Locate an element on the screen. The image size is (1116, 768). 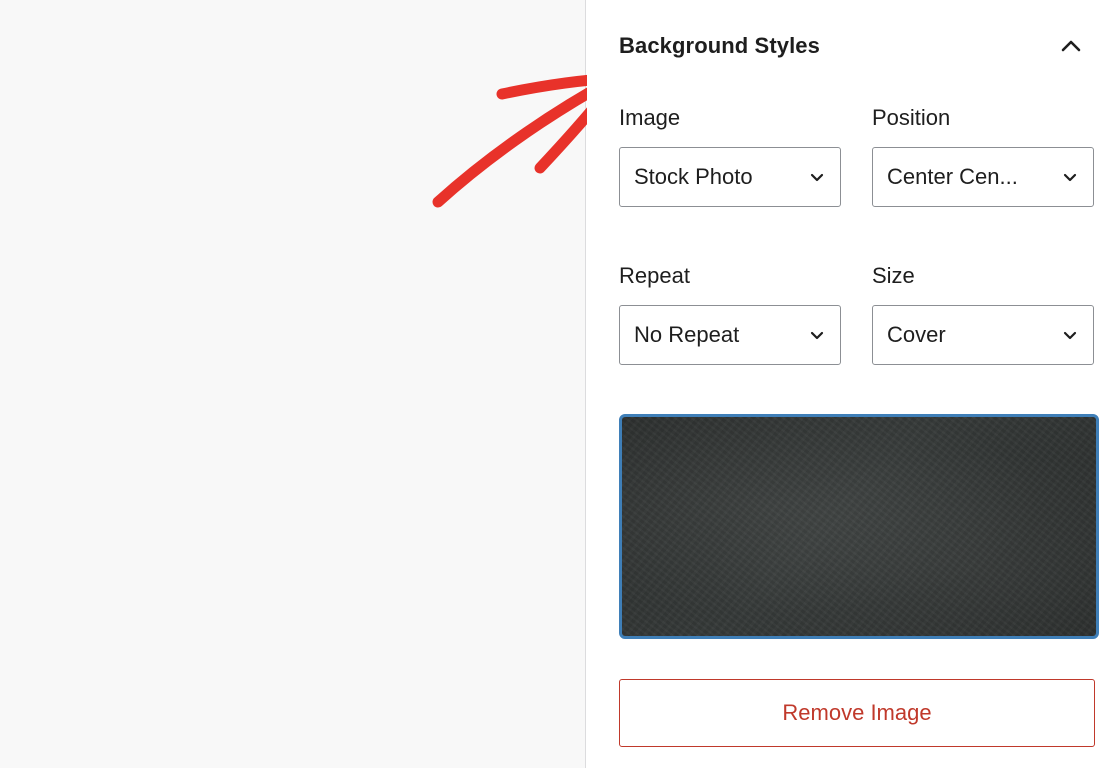
repeat-select-value: No Repeat is located at coordinates (687, 334).